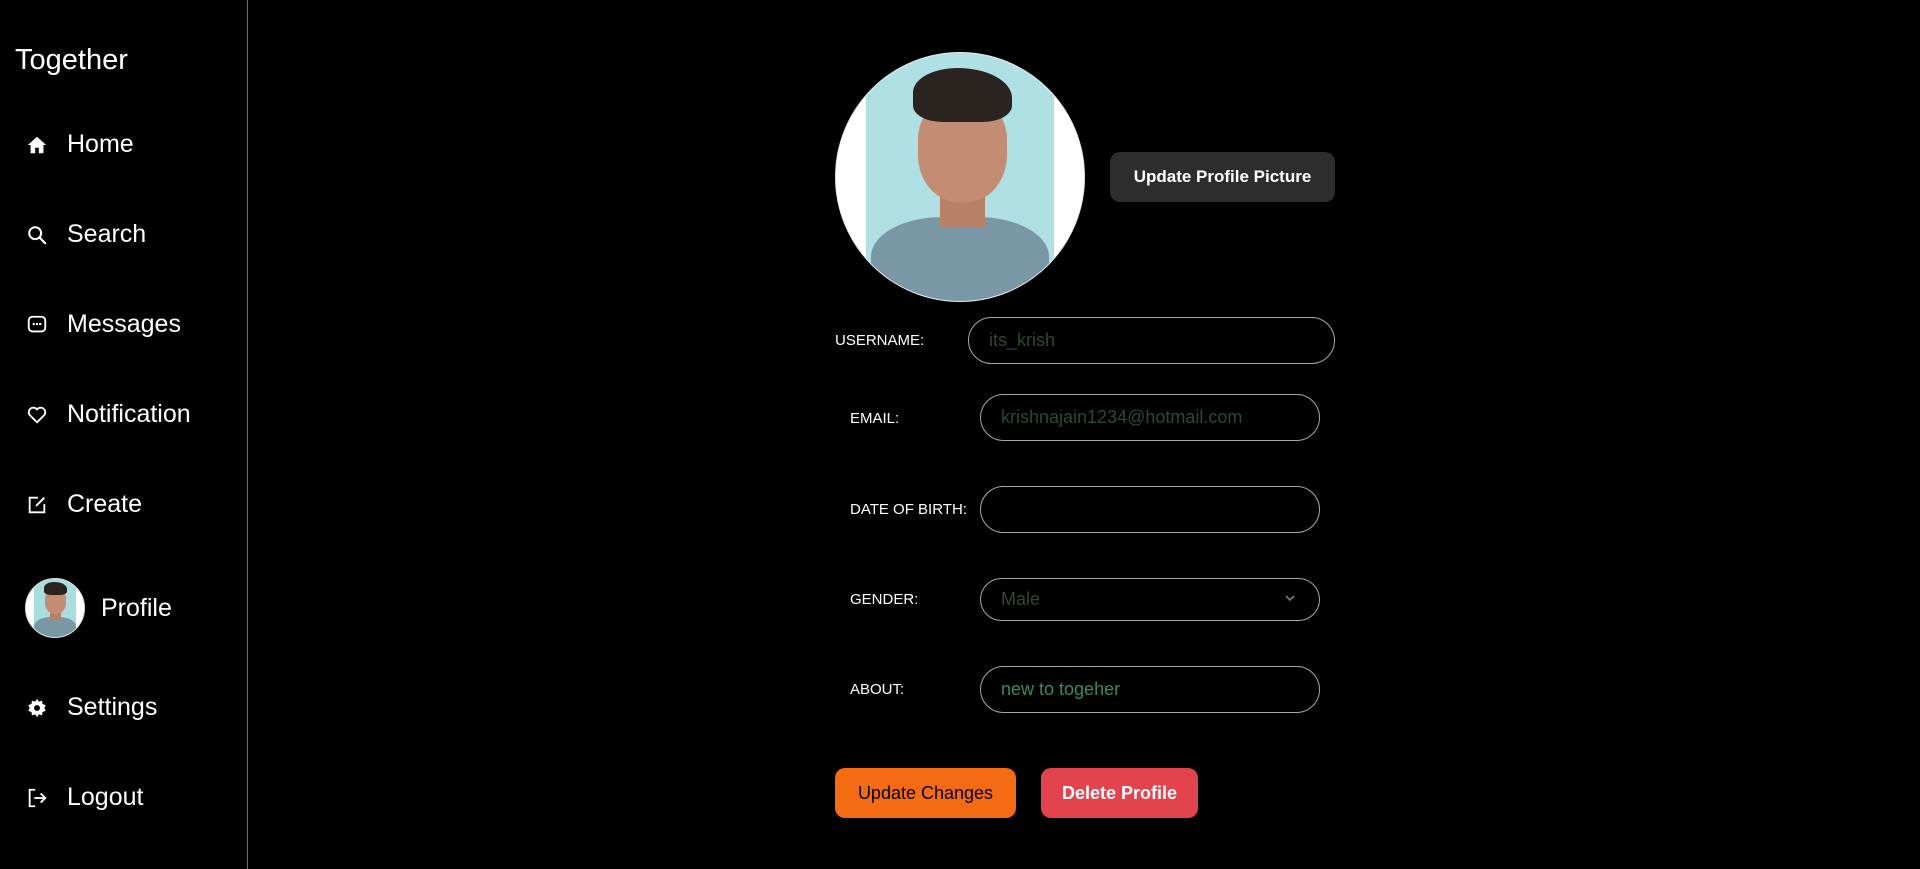 This screenshot has height=869, width=1920. I want to click on sidebar-item-label: Messages, so click(124, 324).